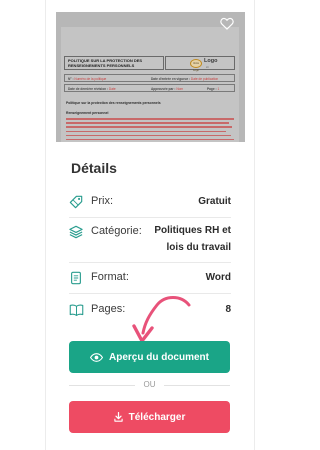  I want to click on download-button-label: Télécharger, so click(157, 417).